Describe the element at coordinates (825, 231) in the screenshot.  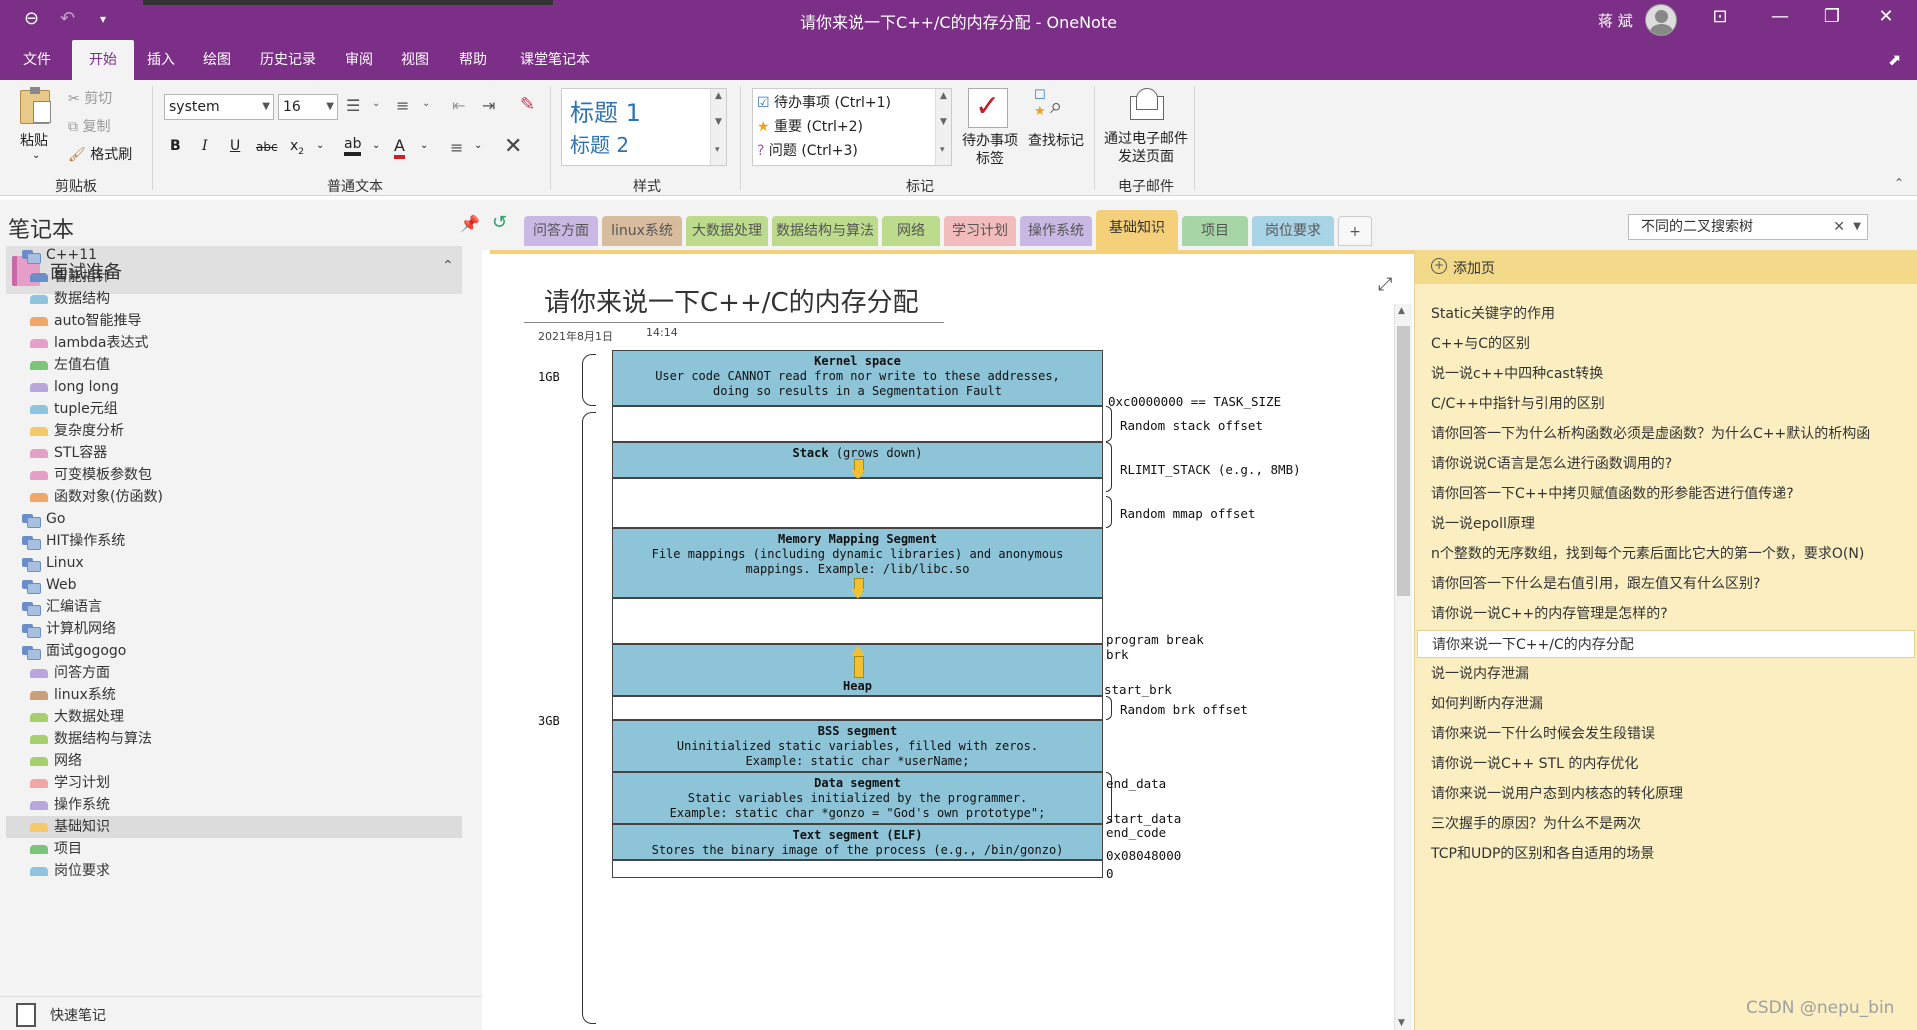
I see `section-tab: 数据结构与算法` at that location.